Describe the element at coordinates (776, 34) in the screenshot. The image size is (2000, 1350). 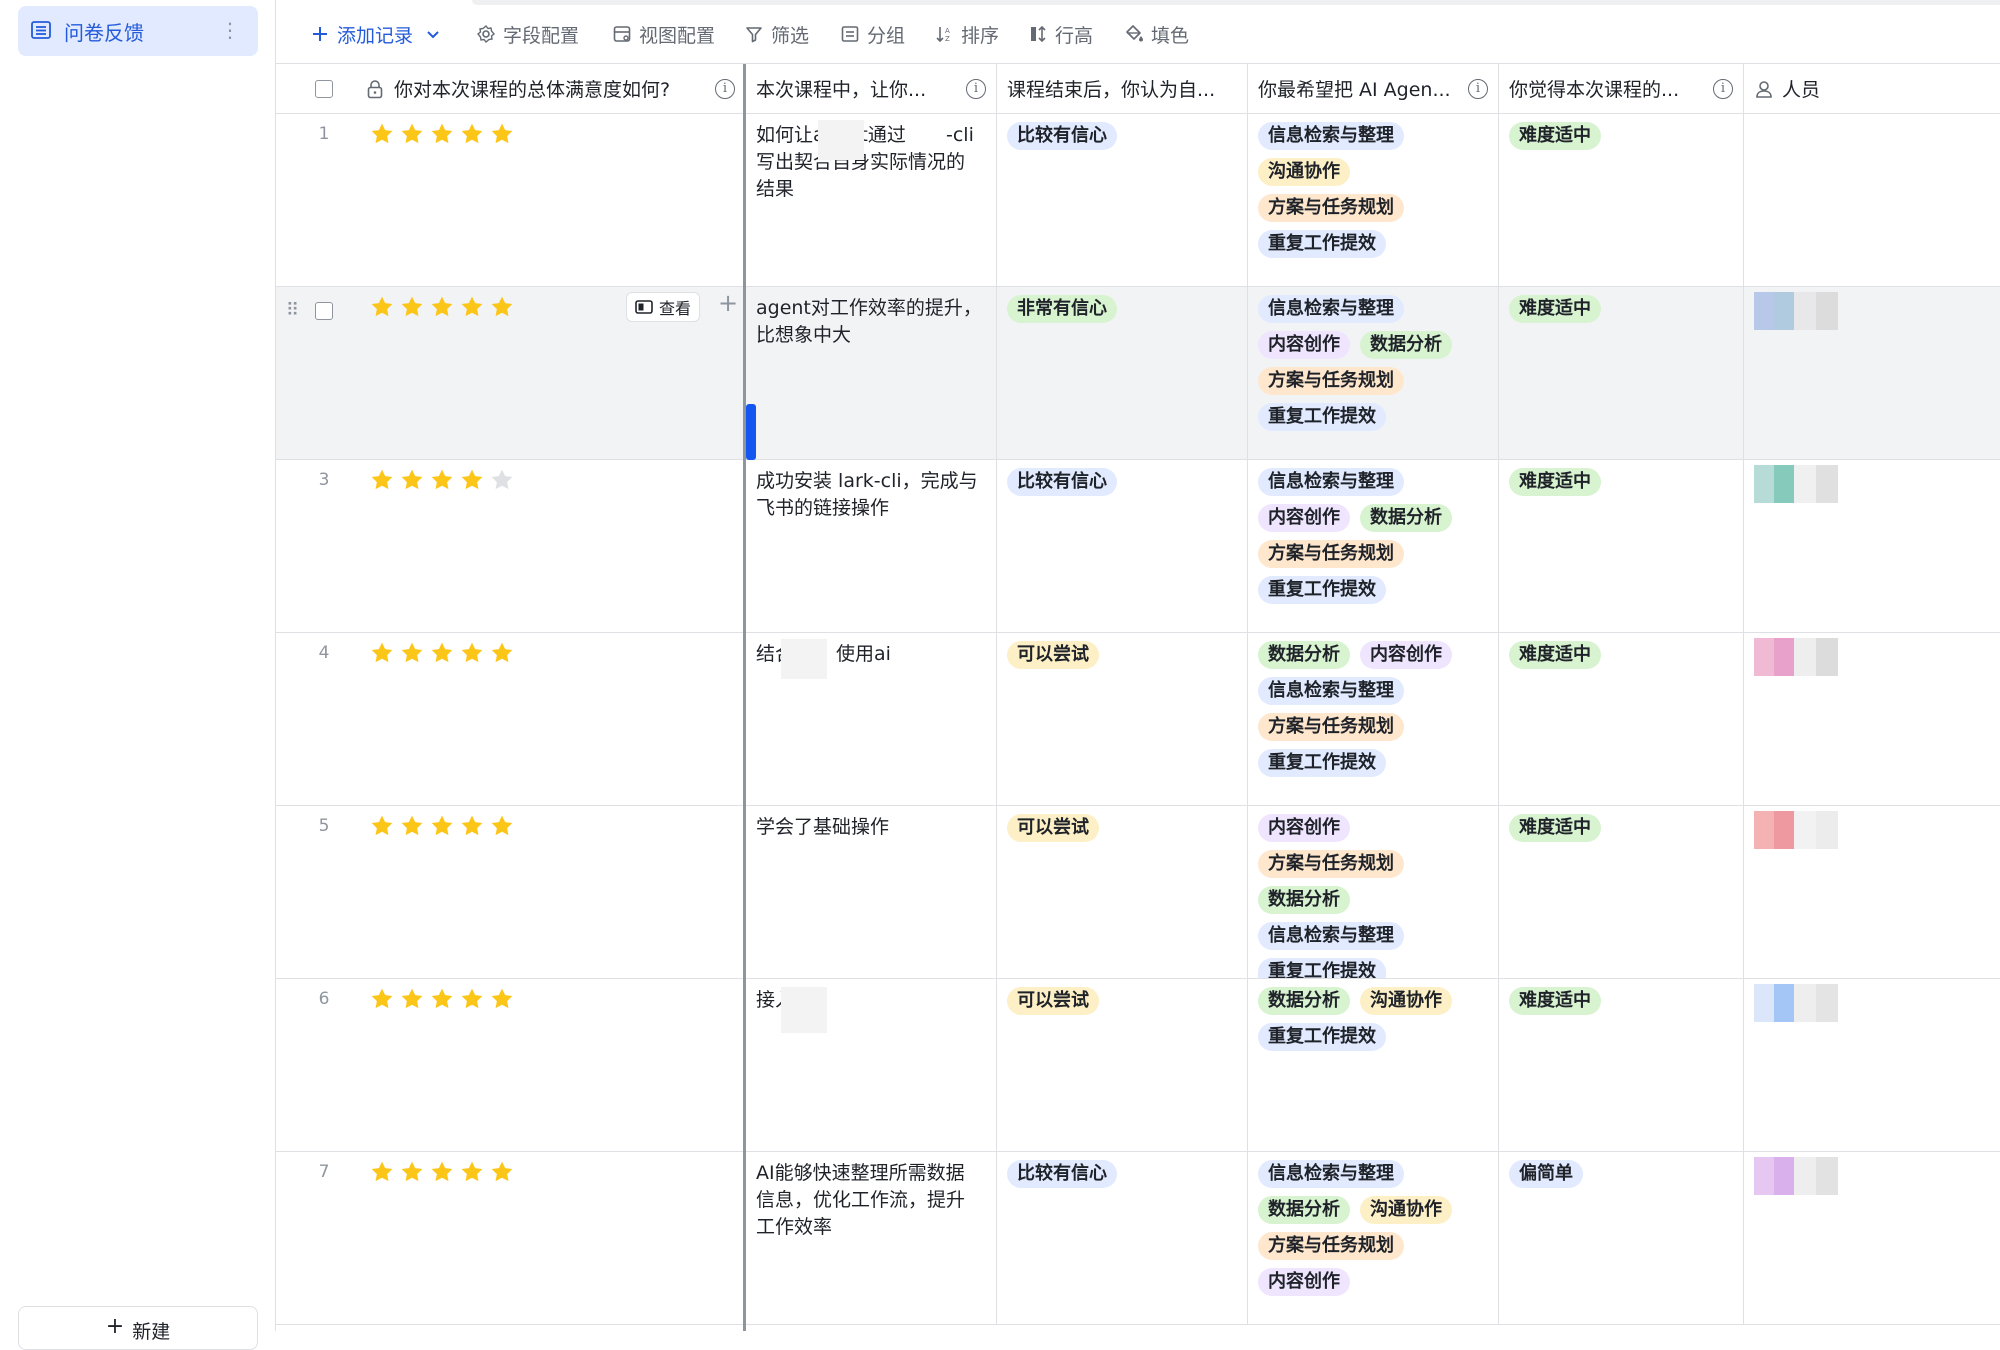
I see `filter-button: 筛选` at that location.